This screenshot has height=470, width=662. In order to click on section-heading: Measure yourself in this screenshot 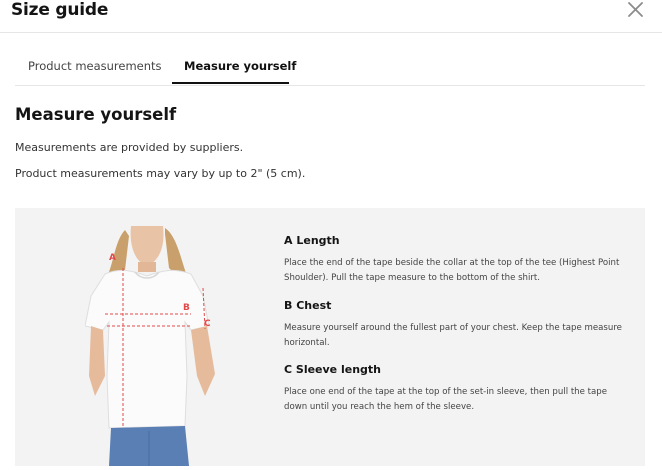, I will do `click(96, 114)`.